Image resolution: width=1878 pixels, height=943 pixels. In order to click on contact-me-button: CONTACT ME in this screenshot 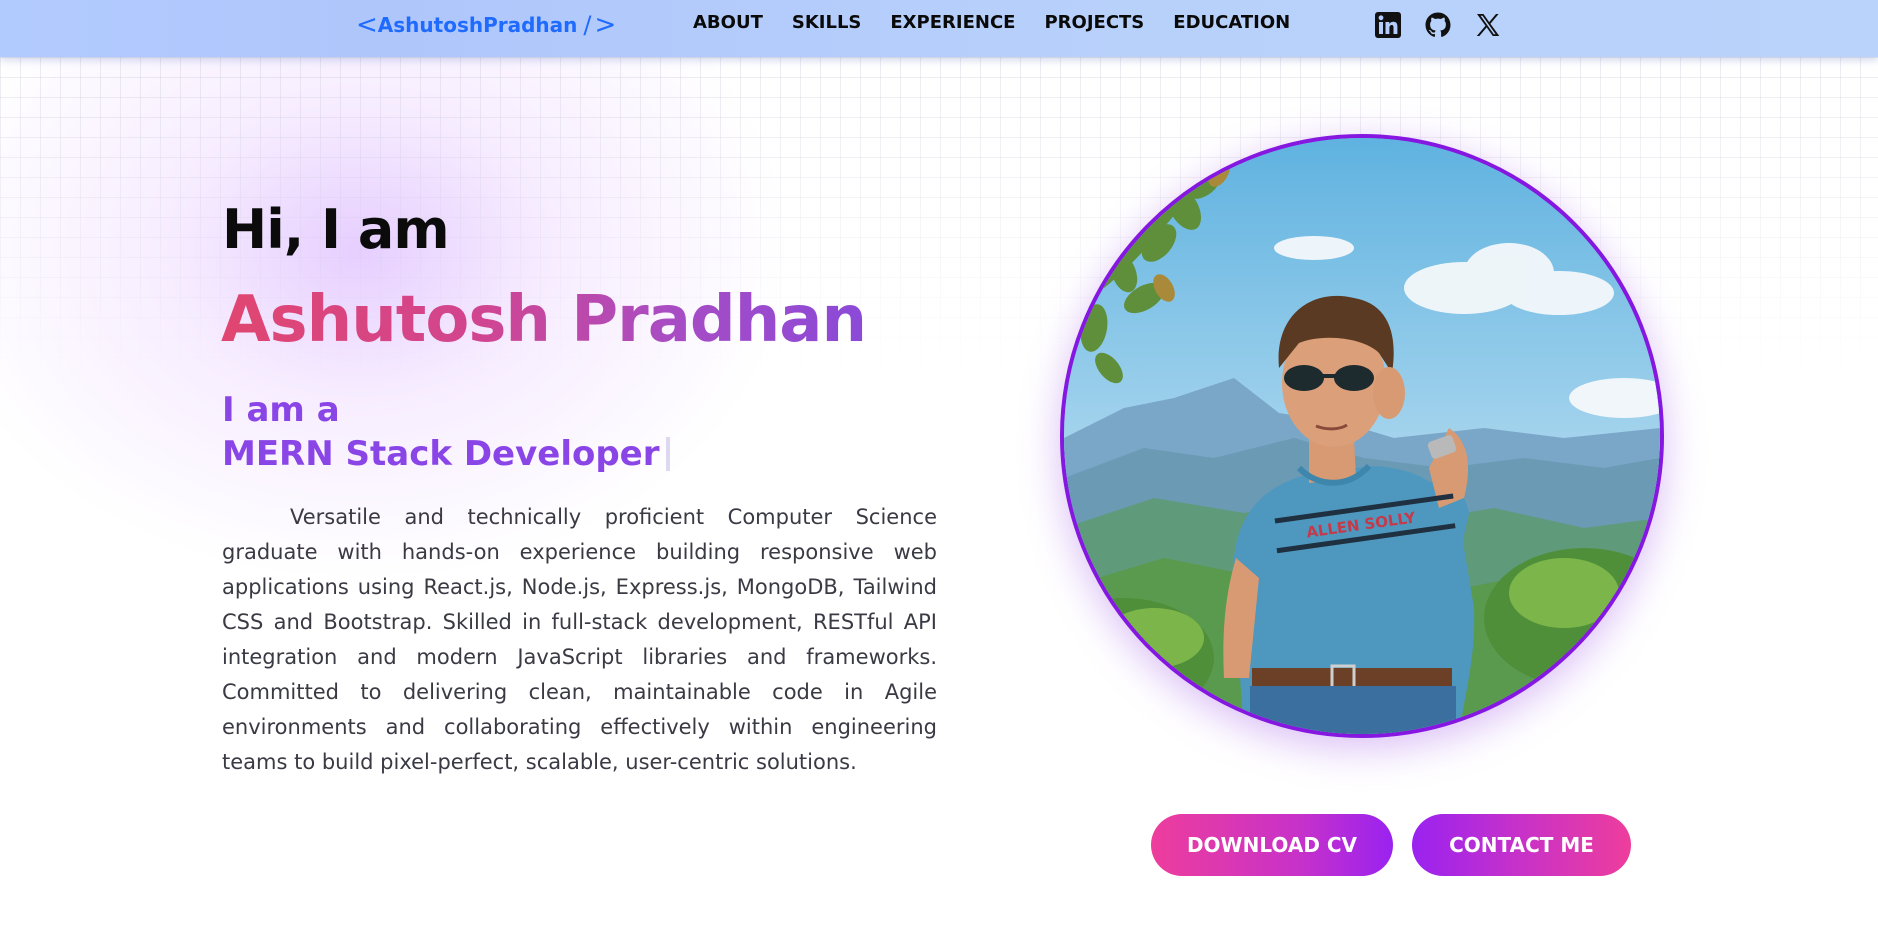, I will do `click(1521, 845)`.